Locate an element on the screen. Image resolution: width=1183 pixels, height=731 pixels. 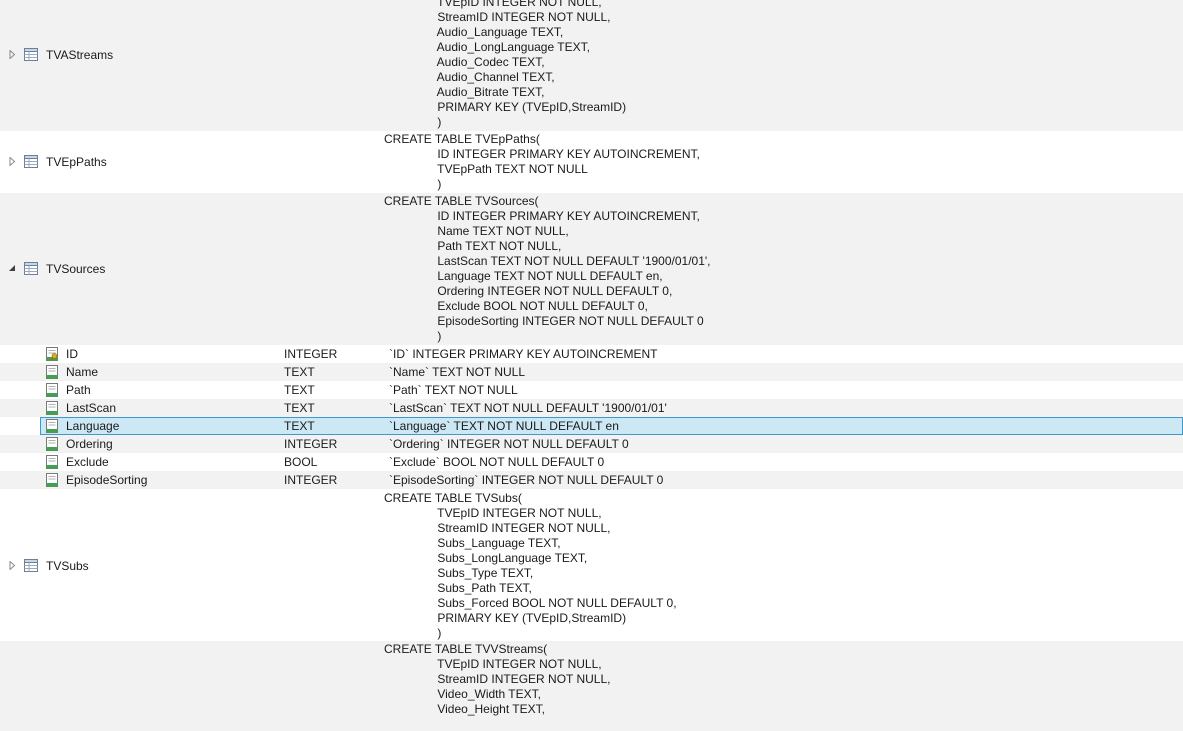
sql-line: Subs_Language TEXT, is located at coordinates (472, 543).